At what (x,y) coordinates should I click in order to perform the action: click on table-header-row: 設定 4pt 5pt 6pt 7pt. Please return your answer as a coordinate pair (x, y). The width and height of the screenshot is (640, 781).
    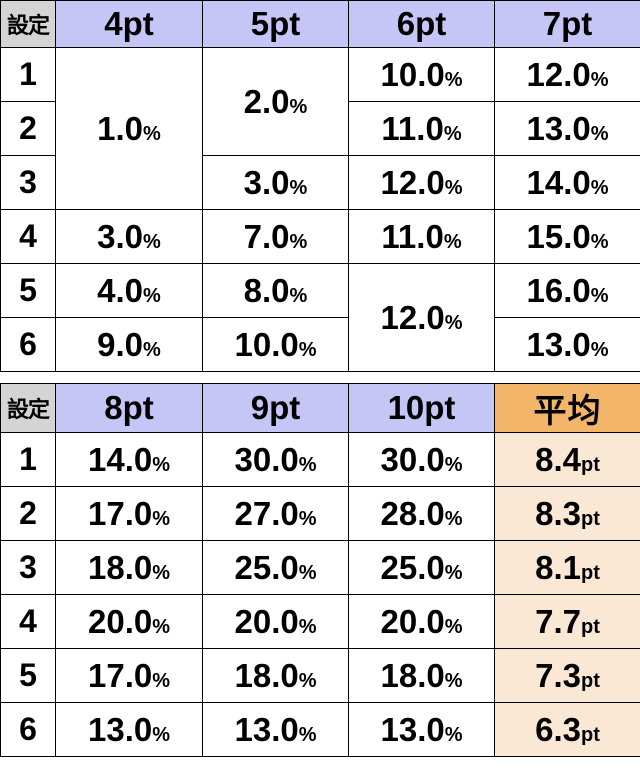
    Looking at the image, I should click on (320, 24).